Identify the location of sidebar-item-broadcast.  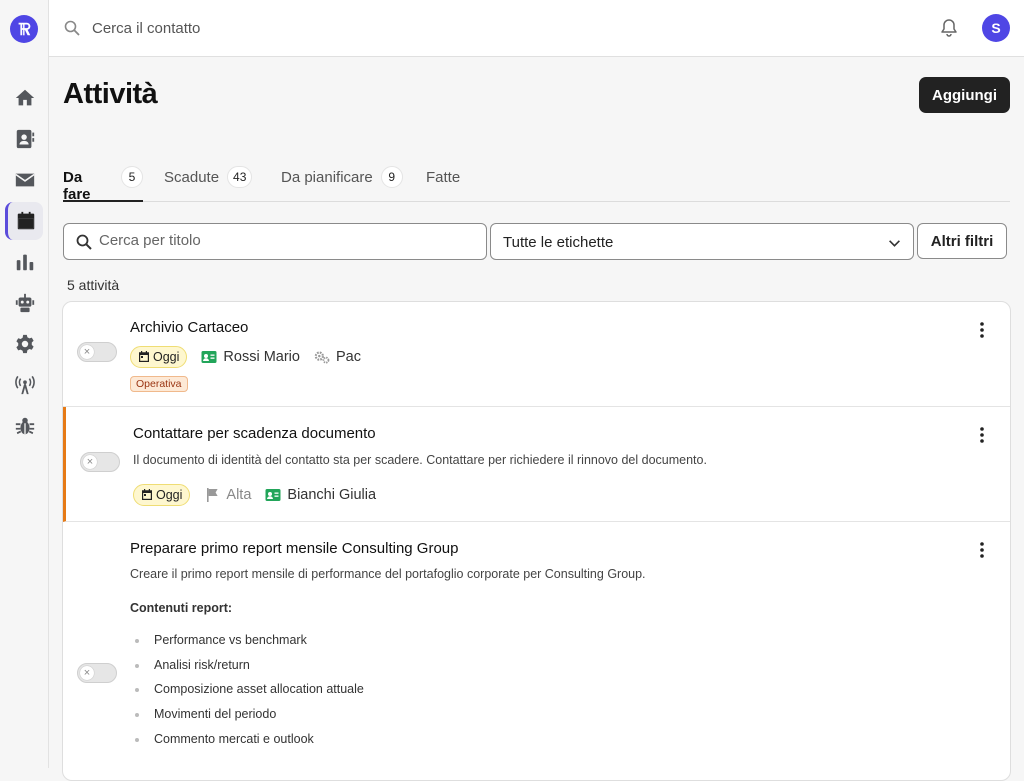
(24, 385).